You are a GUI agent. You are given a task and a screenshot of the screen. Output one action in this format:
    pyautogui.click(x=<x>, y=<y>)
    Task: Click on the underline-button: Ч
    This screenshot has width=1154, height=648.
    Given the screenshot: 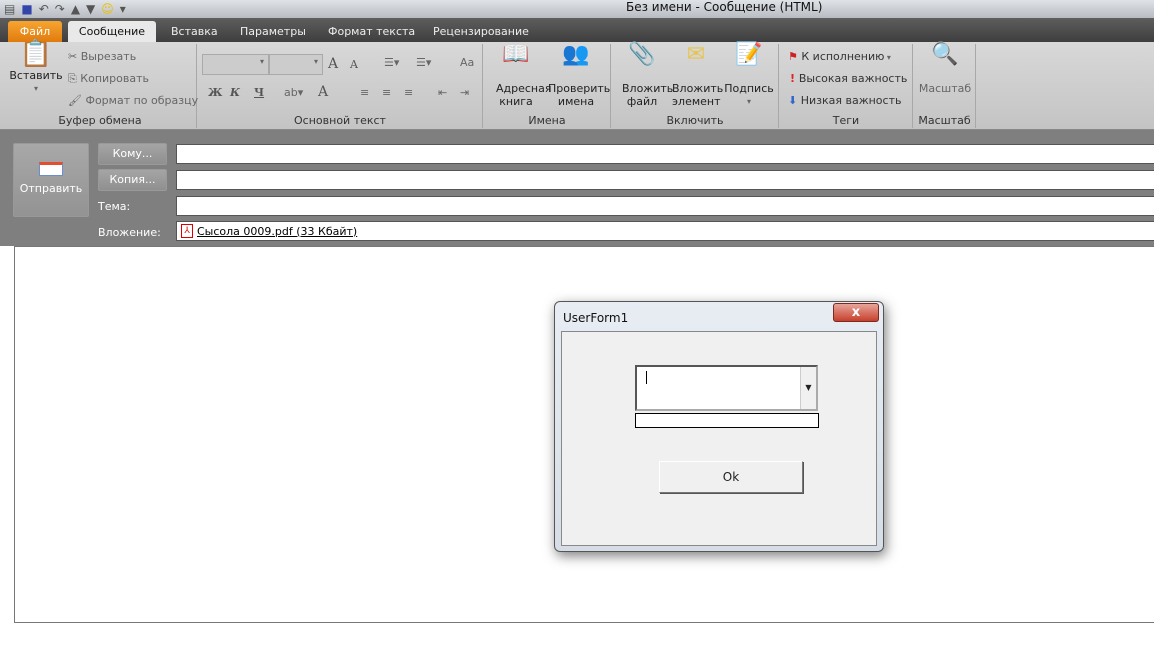 What is the action you would take?
    pyautogui.click(x=259, y=92)
    